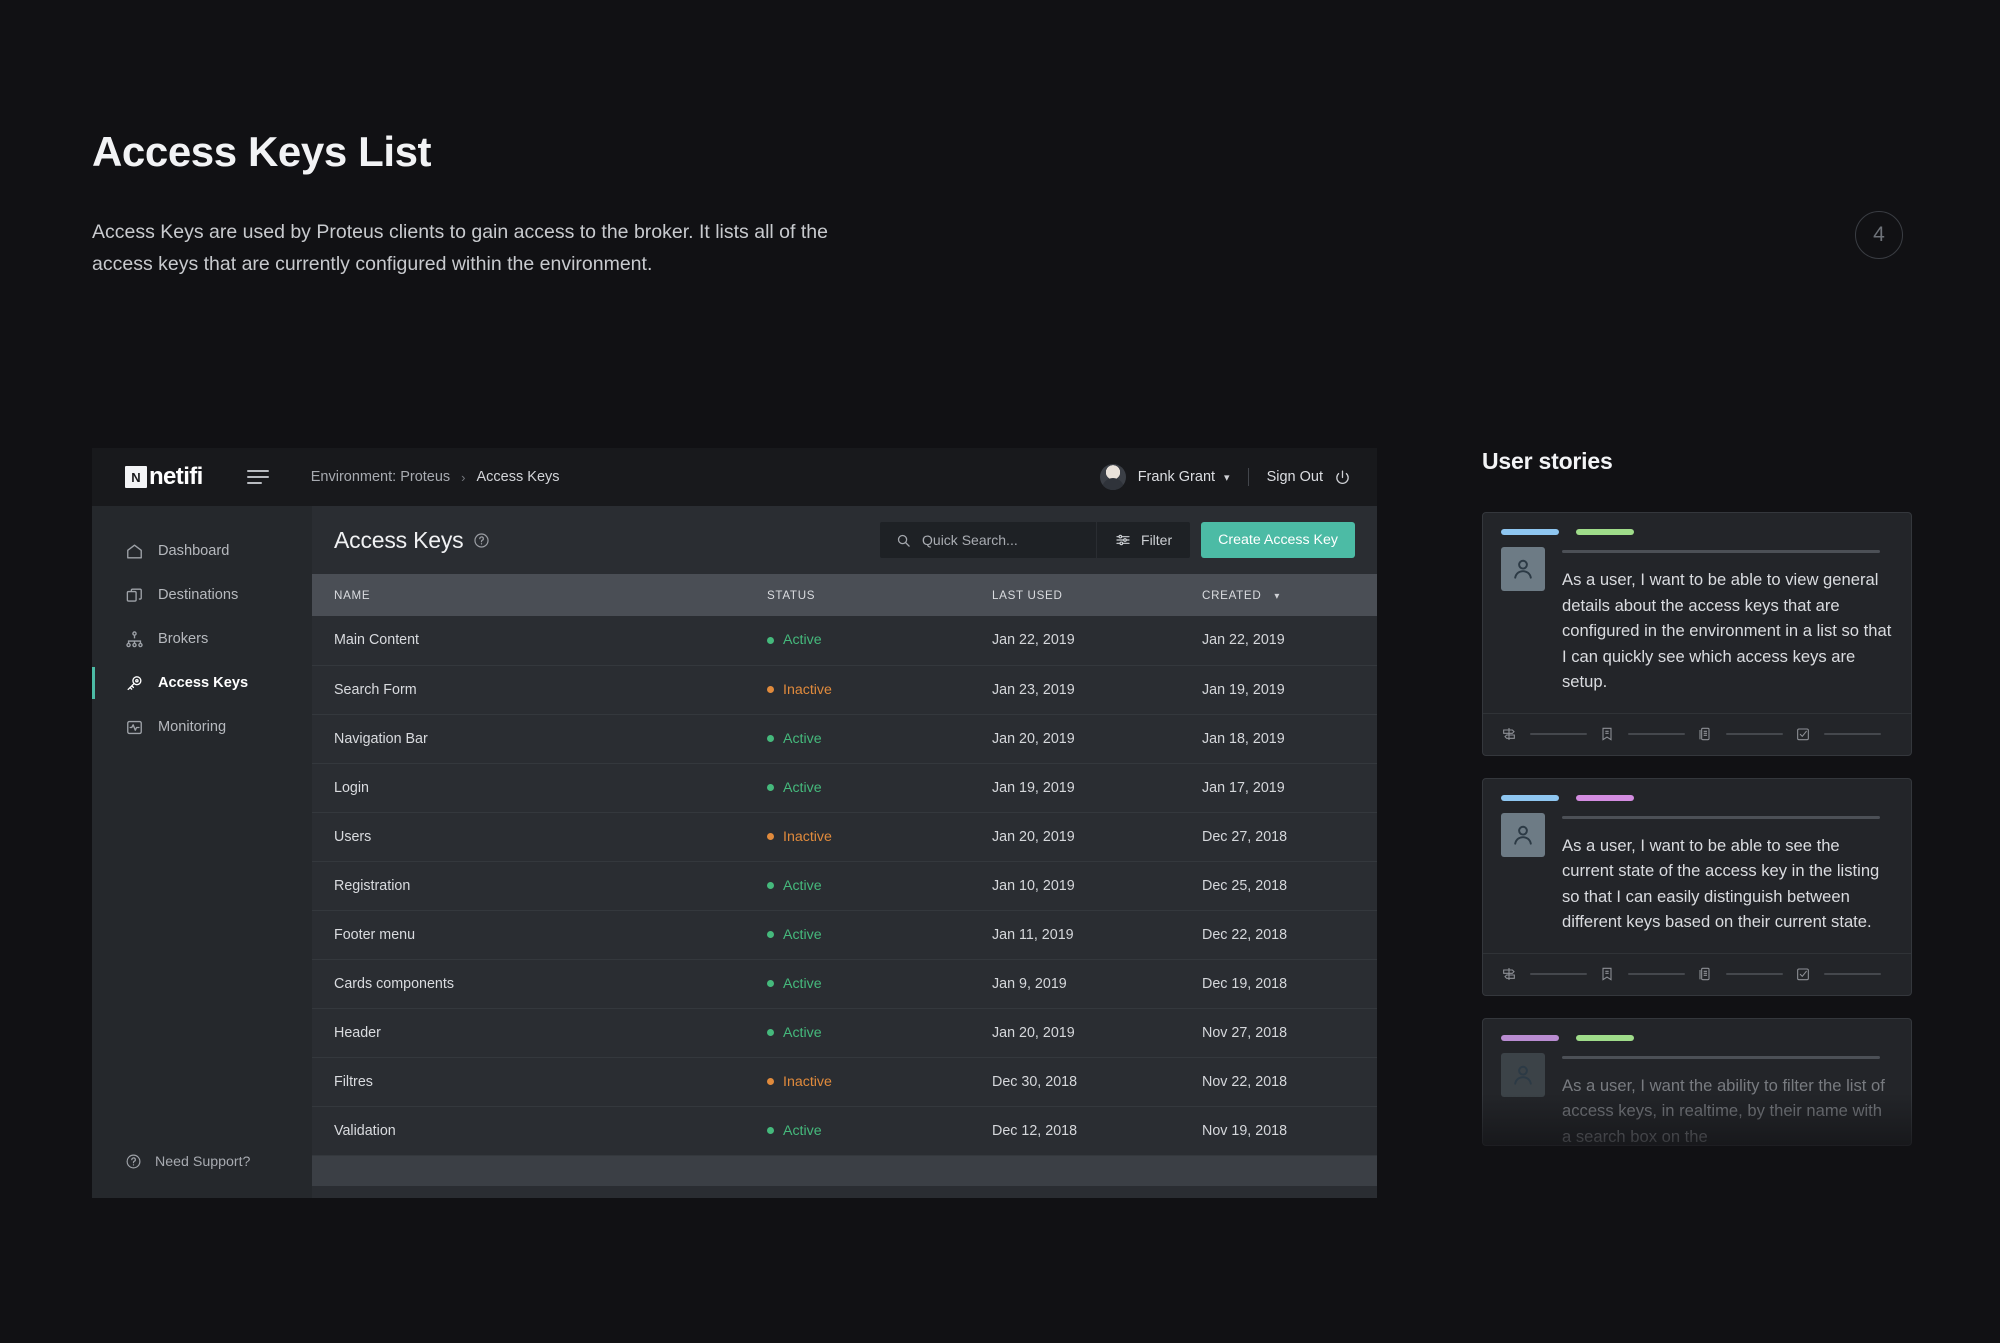  I want to click on cell-last-used: Jan 10, 2019, so click(1033, 885).